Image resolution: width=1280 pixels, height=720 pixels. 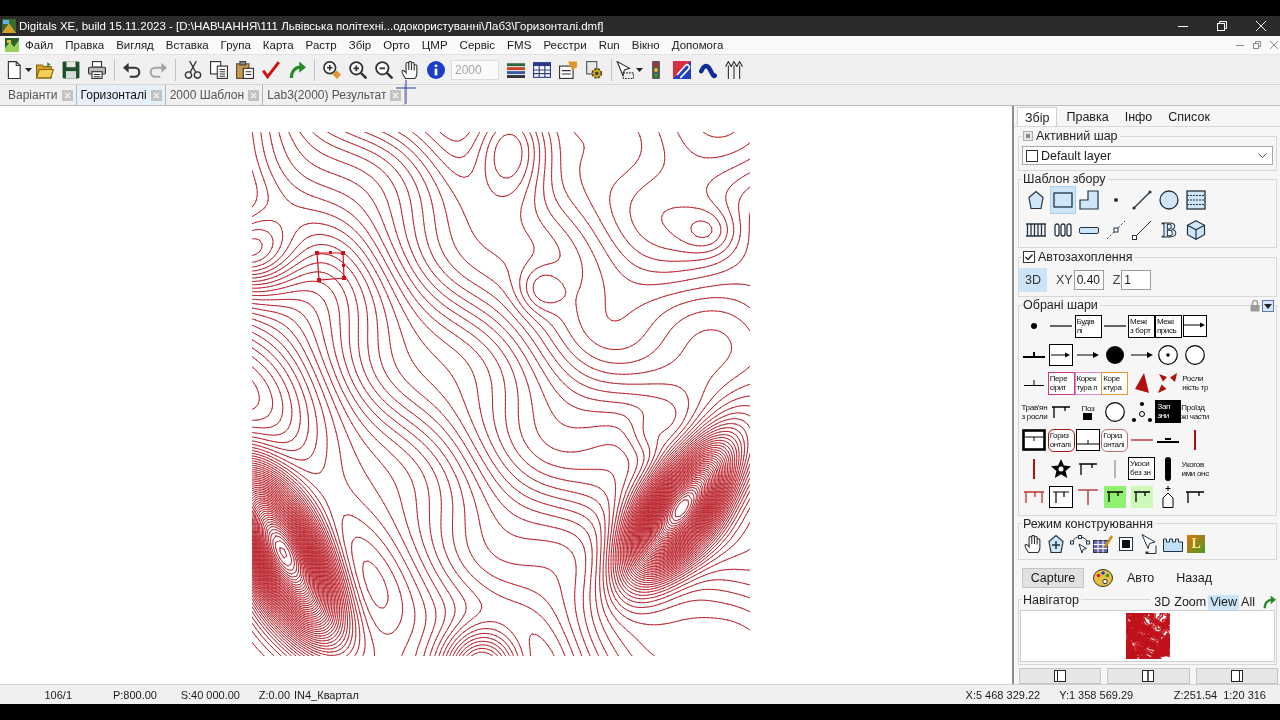 I want to click on navigator-mode: Zoom, so click(x=1190, y=602).